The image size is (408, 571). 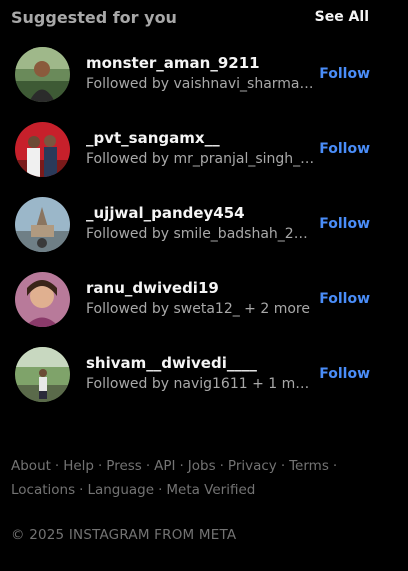 What do you see at coordinates (342, 17) in the screenshot?
I see `see-all-link: See All` at bounding box center [342, 17].